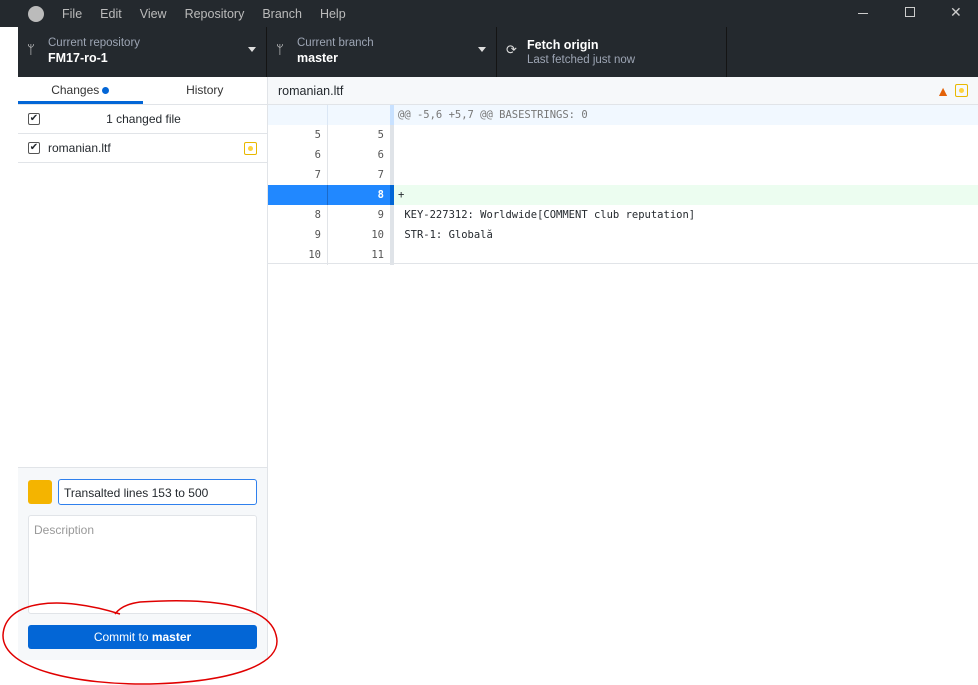 The image size is (978, 685). Describe the element at coordinates (298, 195) in the screenshot. I see `old-line-number` at that location.